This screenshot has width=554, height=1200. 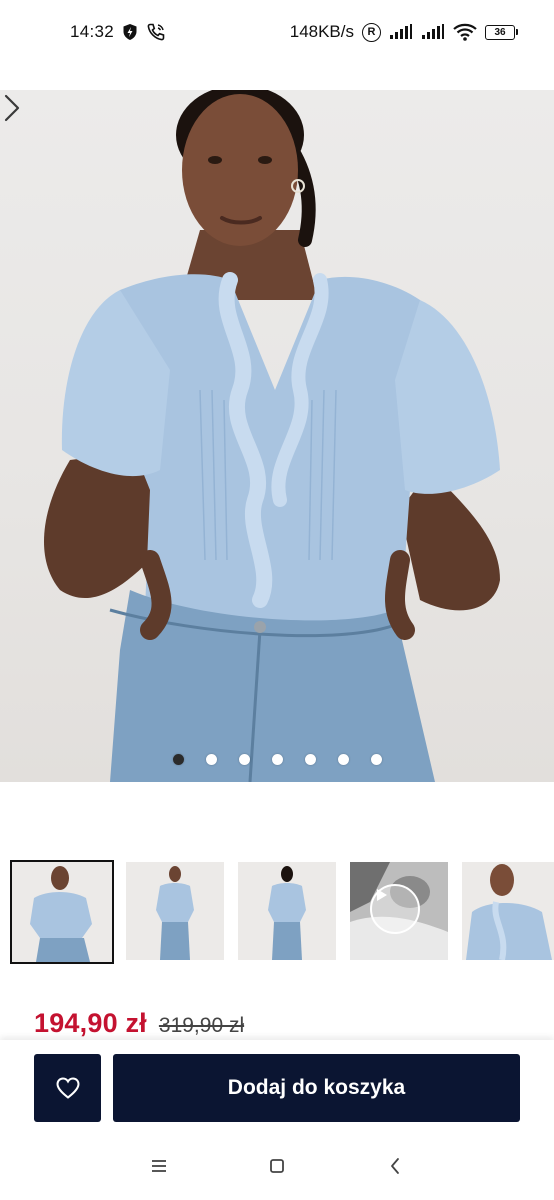 I want to click on roaming-badge: R, so click(x=371, y=32).